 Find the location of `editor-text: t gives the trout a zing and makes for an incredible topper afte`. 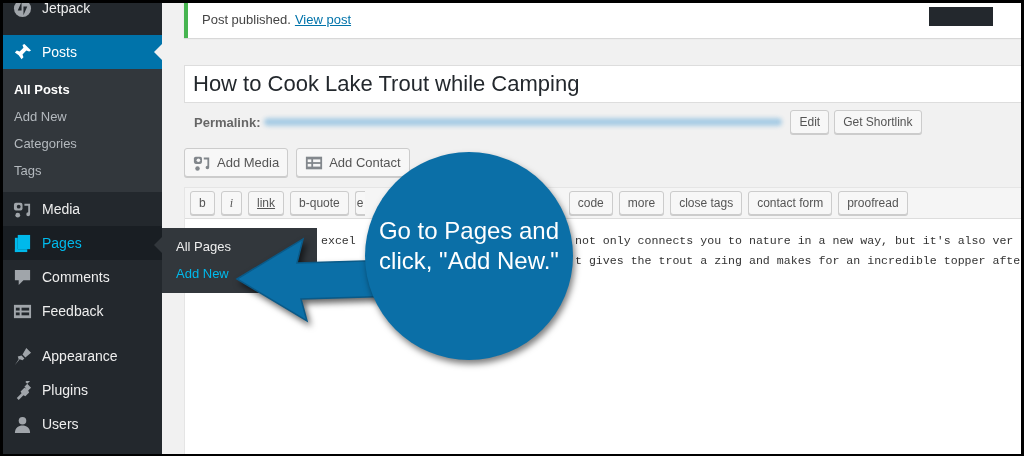

editor-text: t gives the trout a zing and makes for an incredible topper afte is located at coordinates (798, 261).